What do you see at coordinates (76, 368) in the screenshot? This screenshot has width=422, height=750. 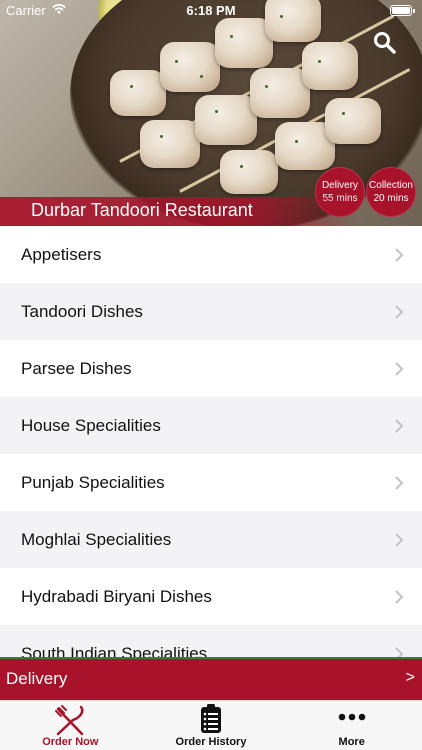 I see `menu-category-label: Parsee Dishes` at bounding box center [76, 368].